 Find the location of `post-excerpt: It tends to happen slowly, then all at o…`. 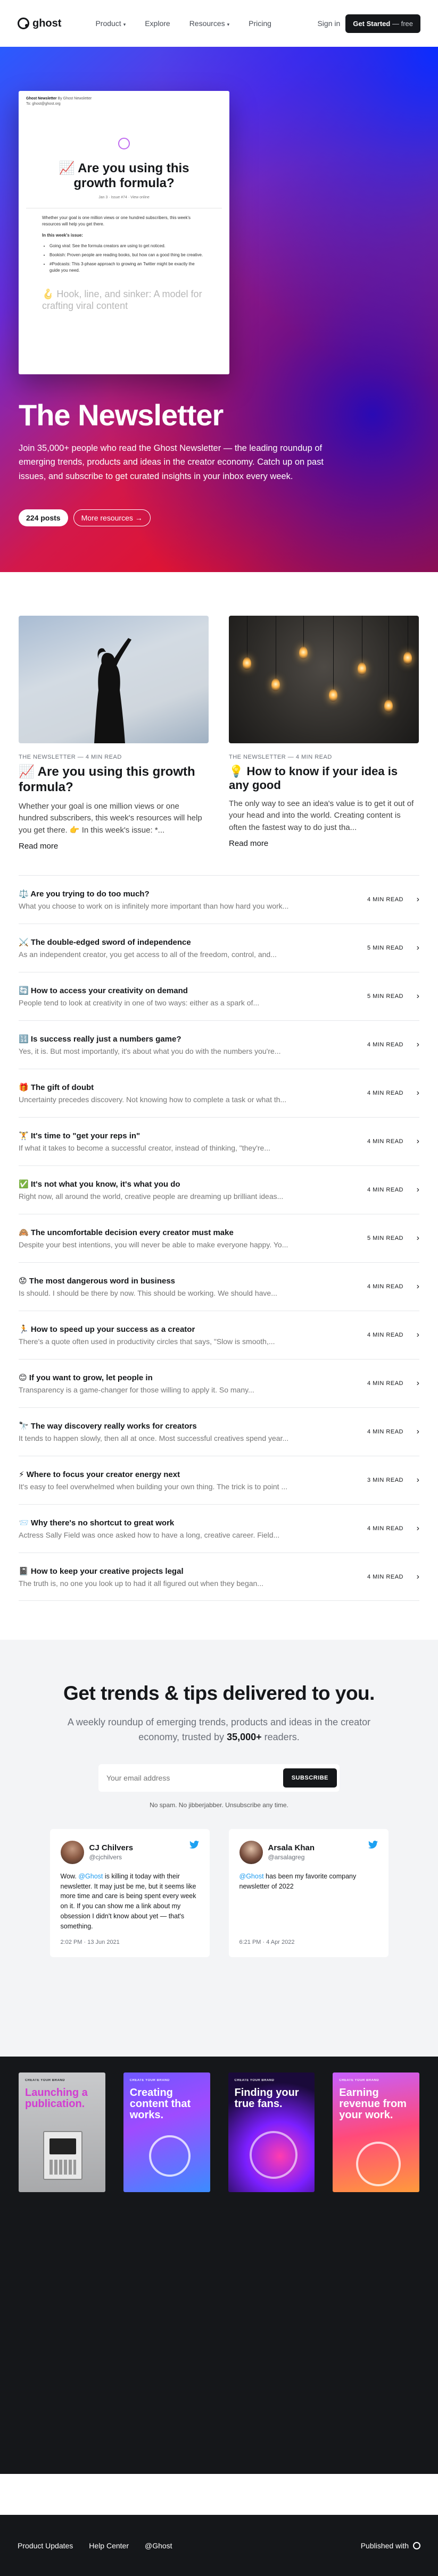

post-excerpt: It tends to happen slowly, then all at o… is located at coordinates (154, 1438).